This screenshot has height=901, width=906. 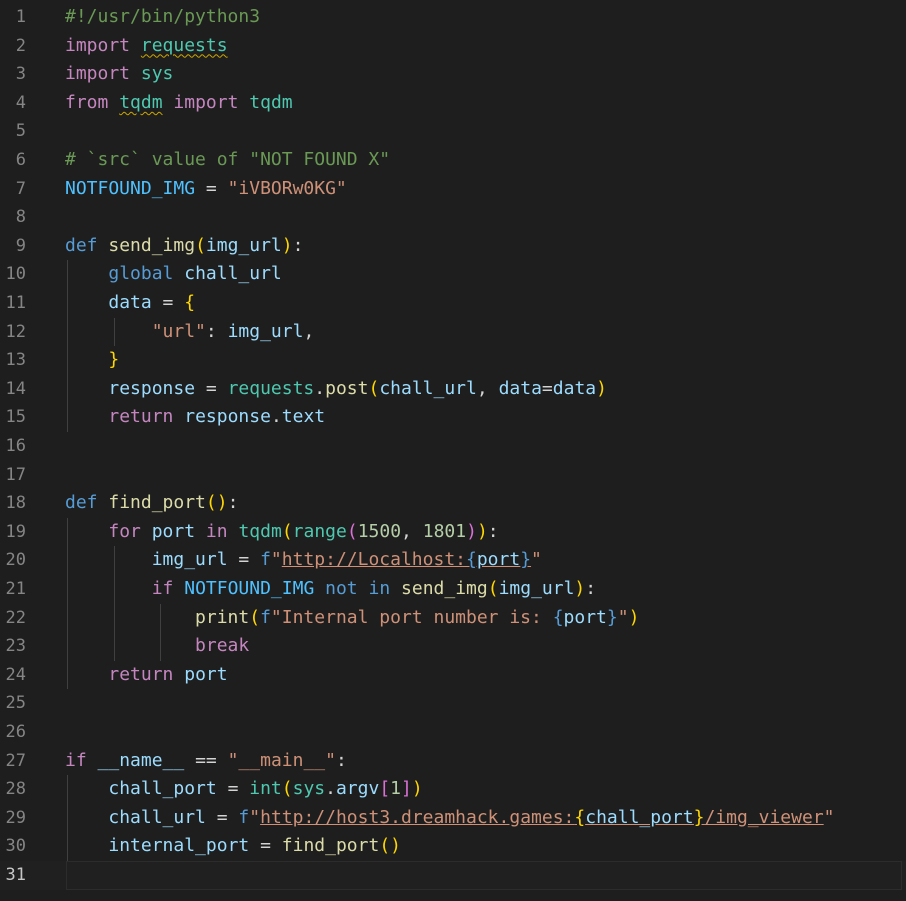 What do you see at coordinates (271, 388) in the screenshot?
I see `code-token: requests` at bounding box center [271, 388].